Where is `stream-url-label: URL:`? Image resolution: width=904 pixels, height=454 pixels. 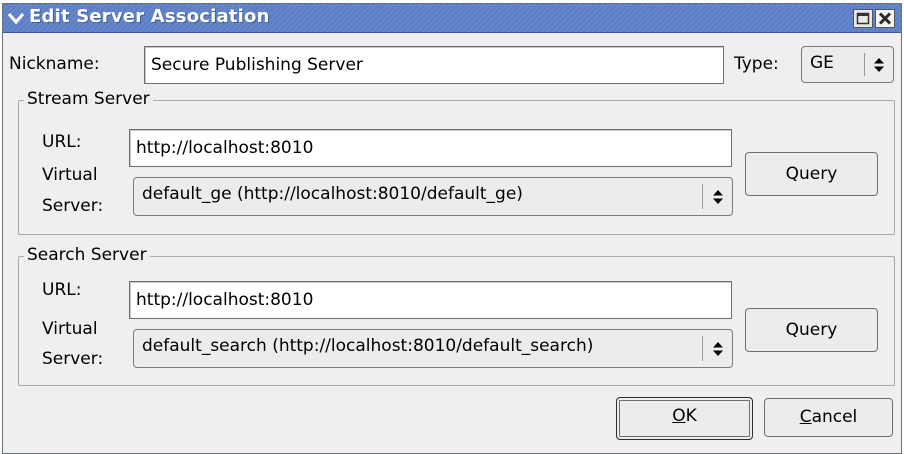
stream-url-label: URL: is located at coordinates (62, 142).